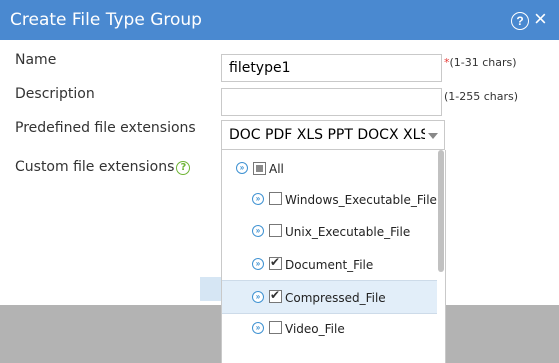 Image resolution: width=559 pixels, height=363 pixels. I want to click on tree-node-all: » All, so click(329, 168).